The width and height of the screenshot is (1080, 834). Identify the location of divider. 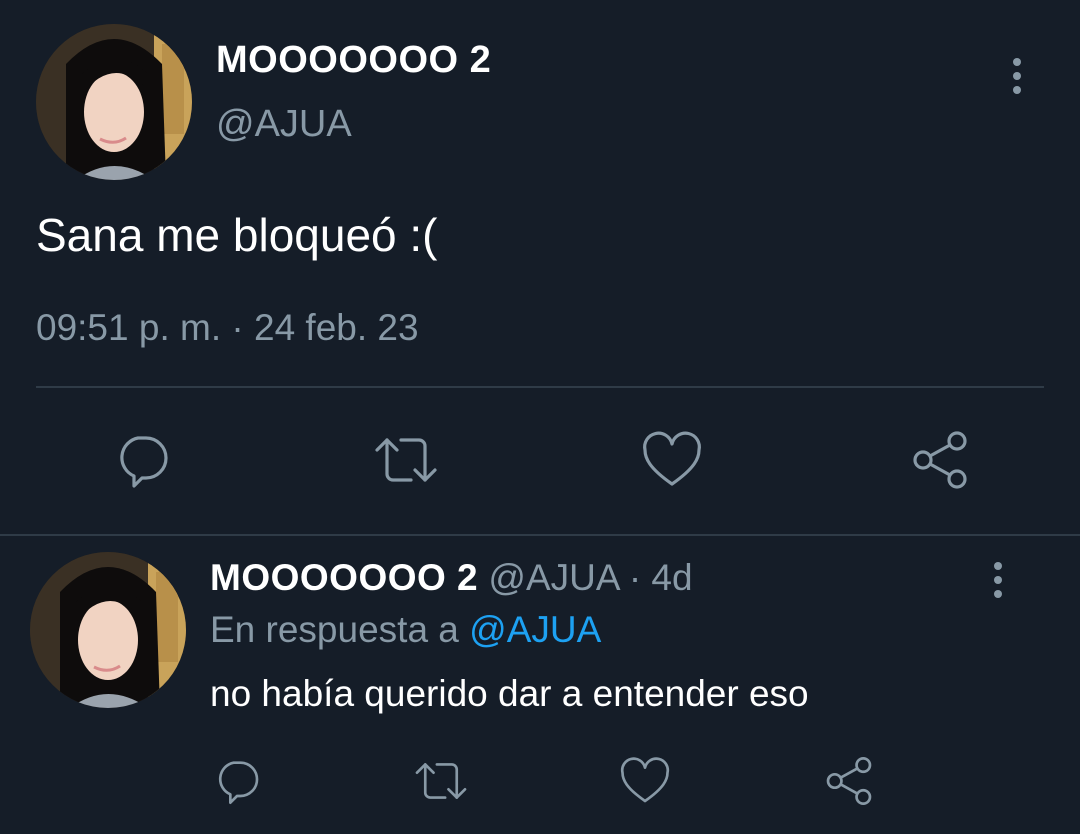
(540, 387).